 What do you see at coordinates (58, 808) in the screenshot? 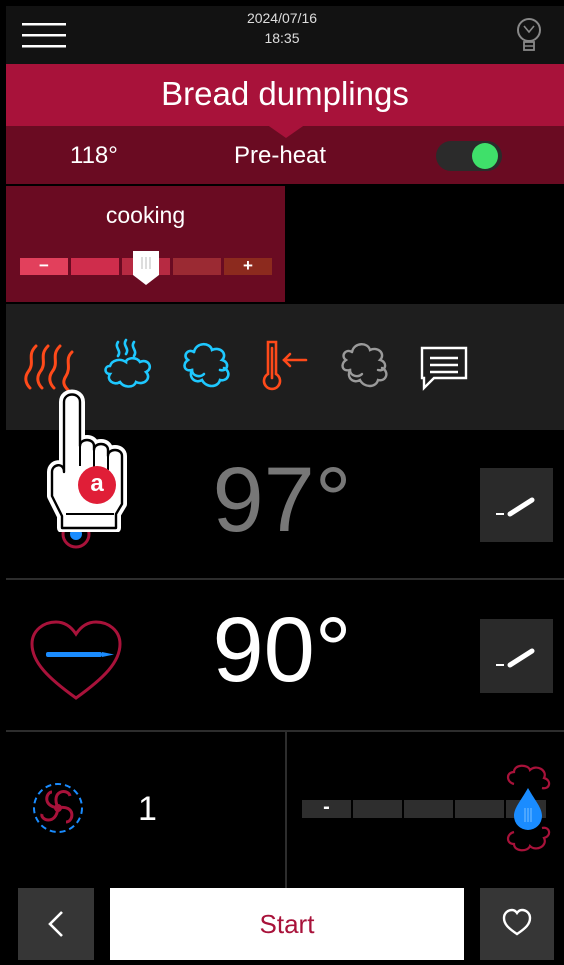
I see `fan-speed-icon` at bounding box center [58, 808].